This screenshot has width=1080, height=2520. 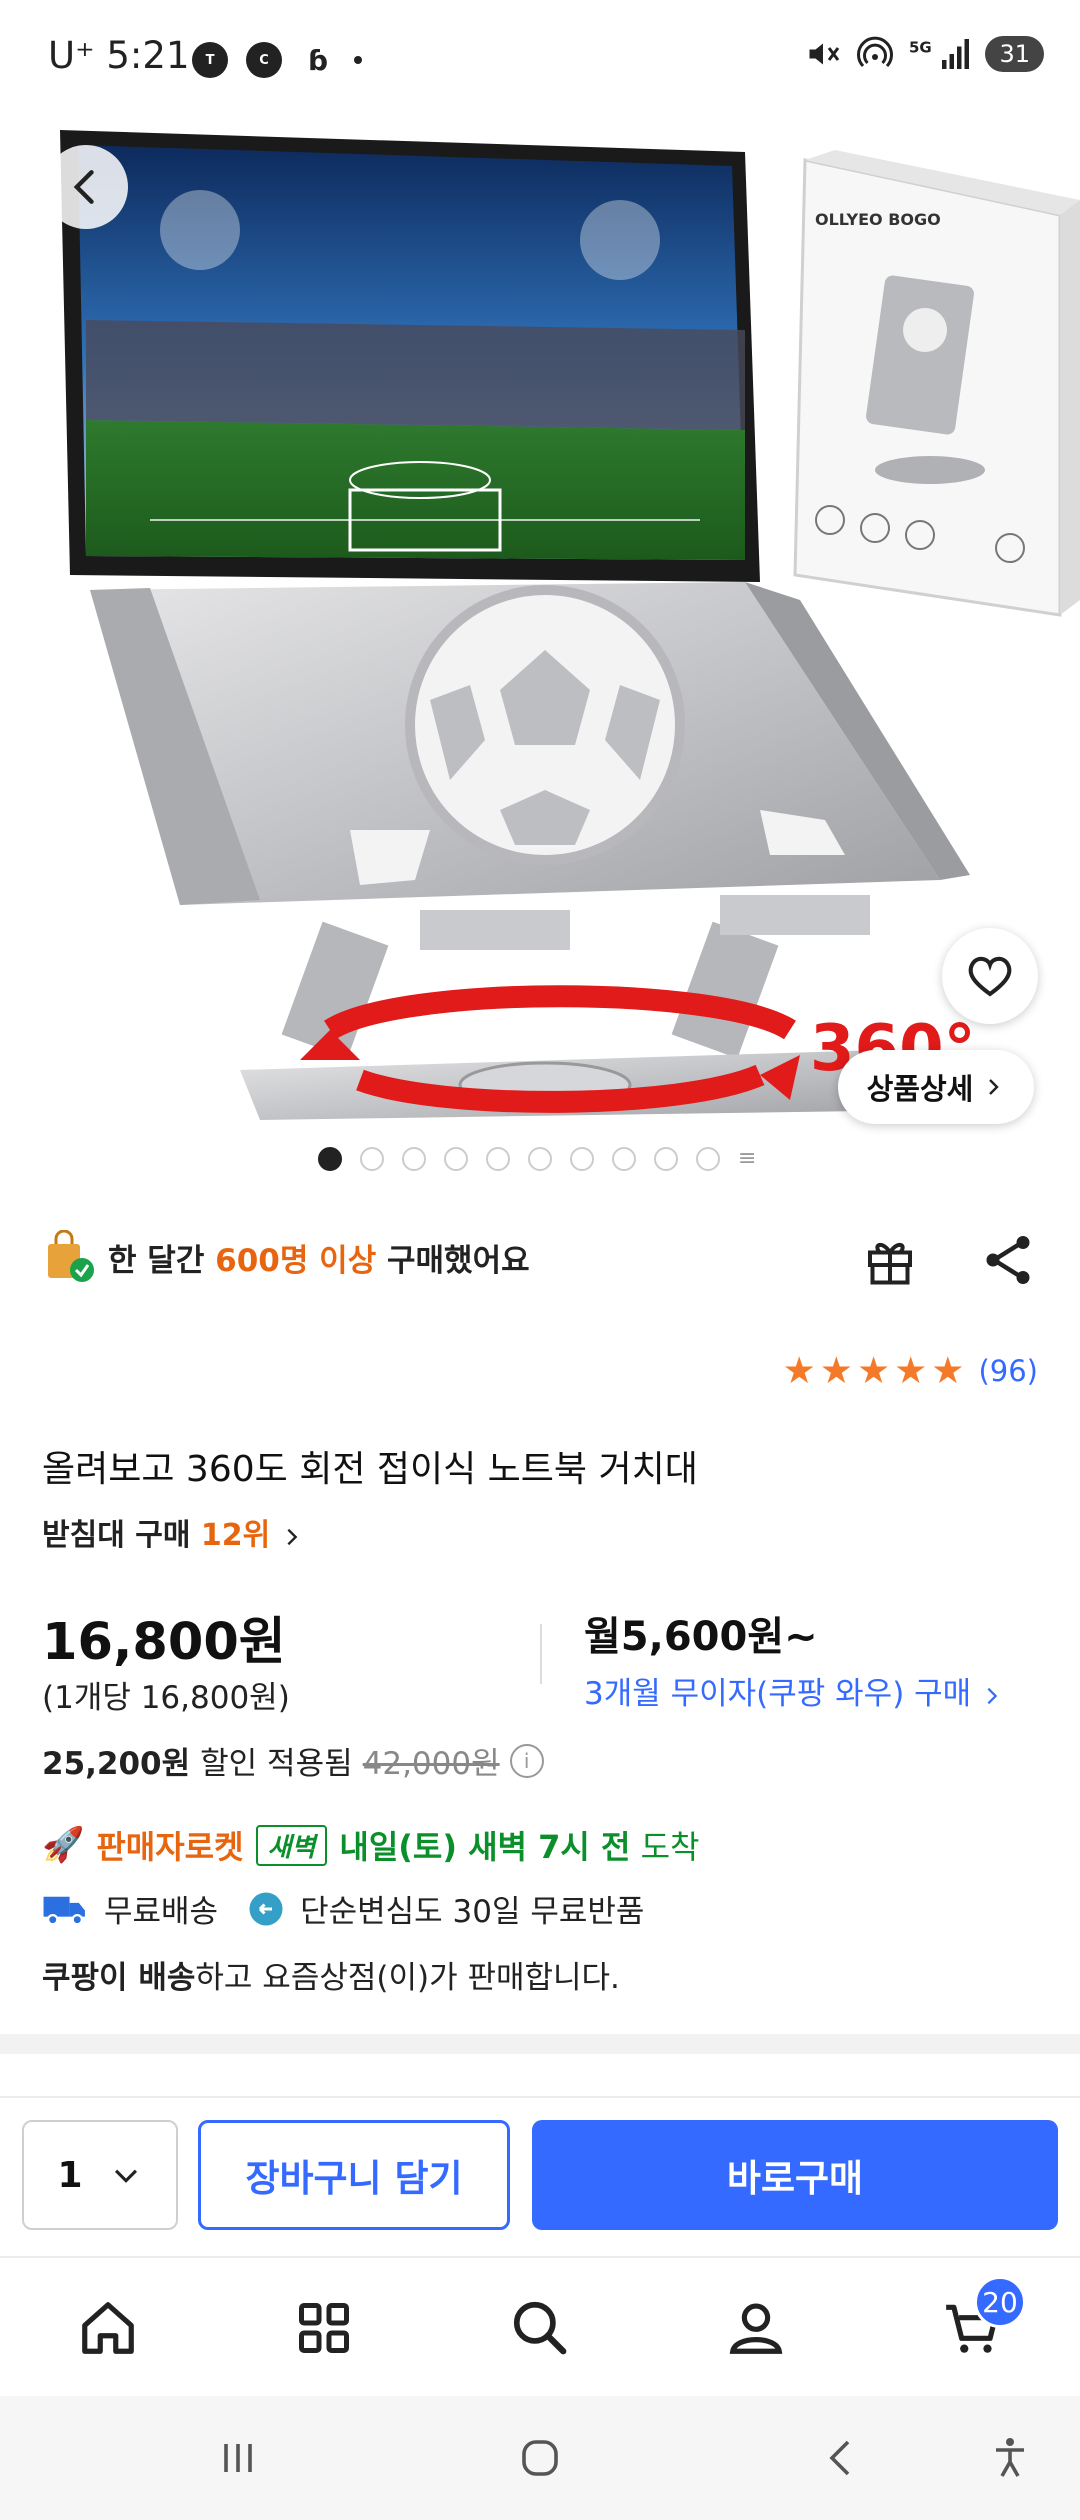 What do you see at coordinates (778, 1694) in the screenshot?
I see `installment-label: 3개월 무이자(쿠팡 와우) 구매` at bounding box center [778, 1694].